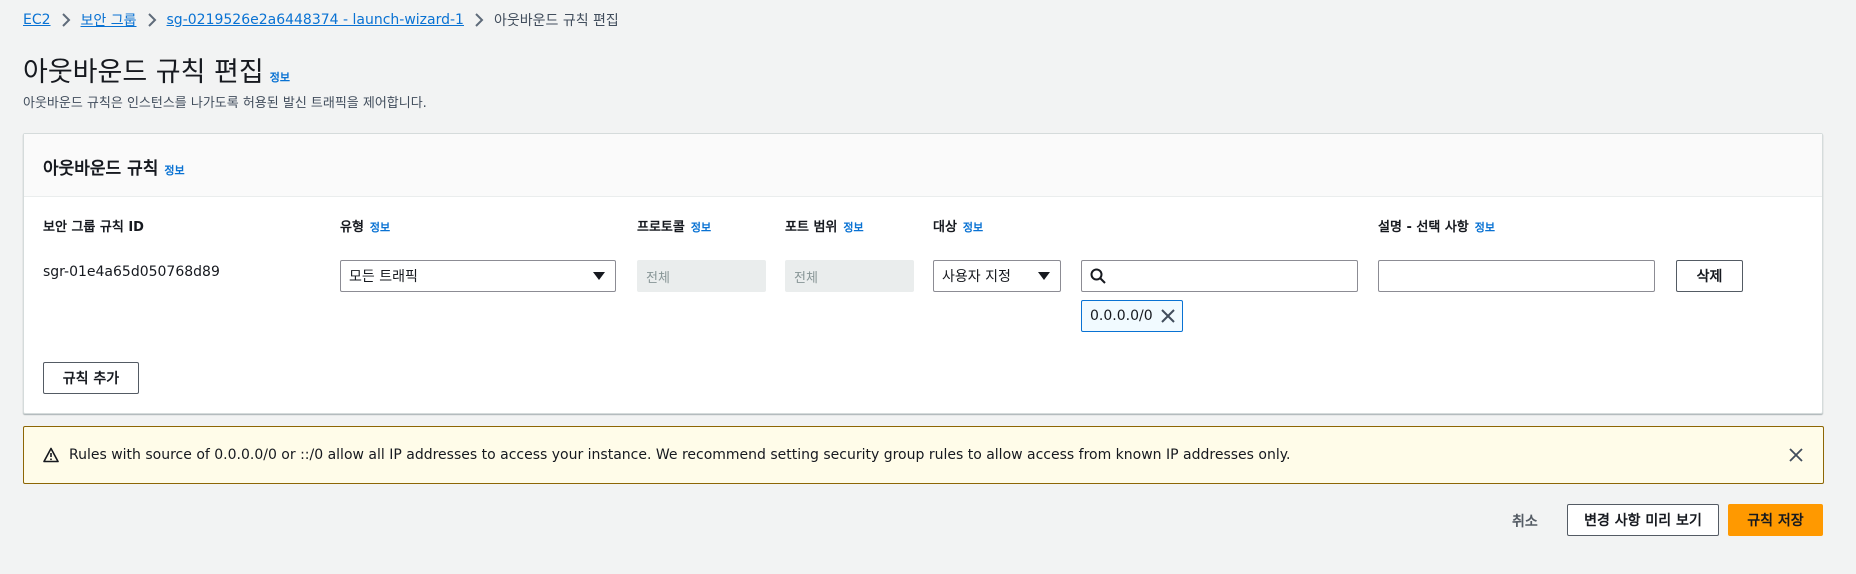 The width and height of the screenshot is (1856, 574). I want to click on breadcrumb-ec2: EC2, so click(37, 20).